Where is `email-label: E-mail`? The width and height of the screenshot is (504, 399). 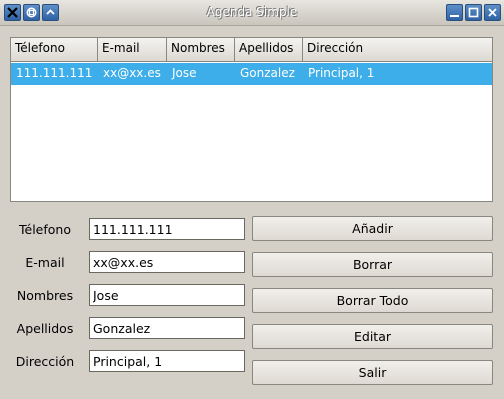
email-label: E-mail is located at coordinates (45, 262).